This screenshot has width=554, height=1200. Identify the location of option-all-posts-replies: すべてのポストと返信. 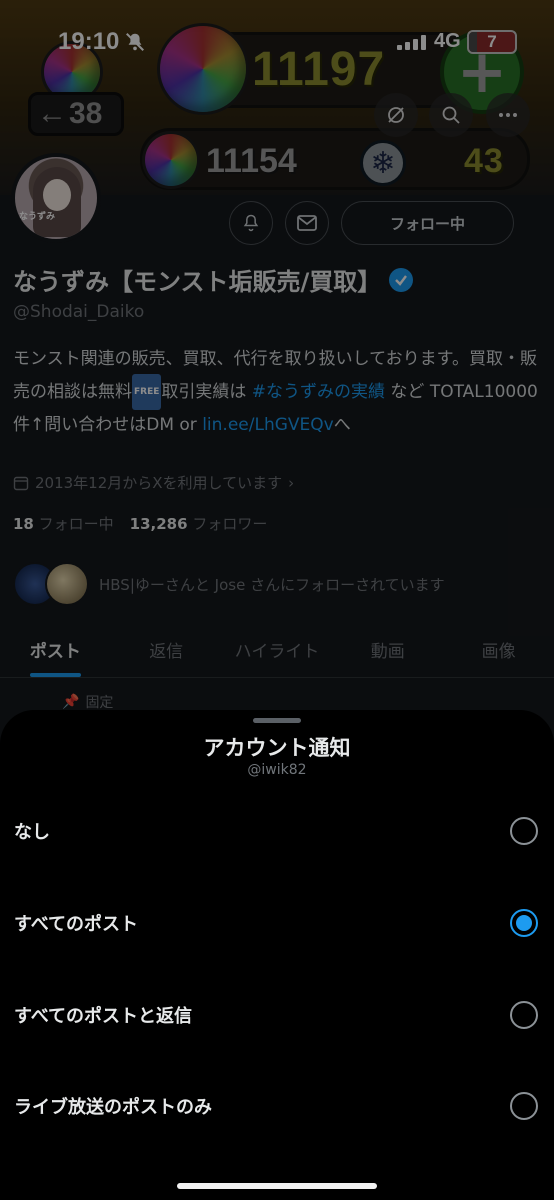
(277, 1015).